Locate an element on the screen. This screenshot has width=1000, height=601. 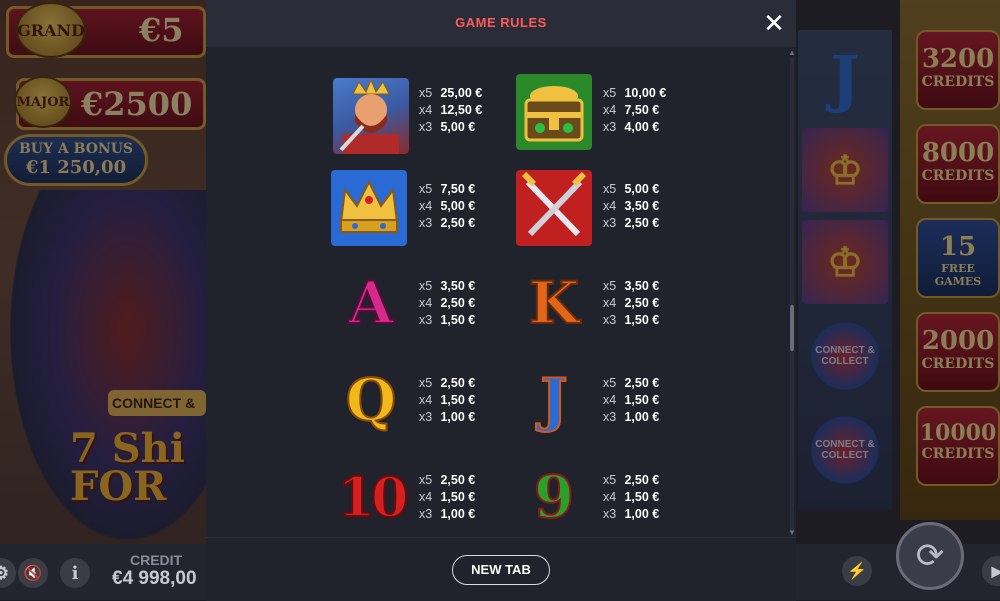
close-button: ✕ is located at coordinates (774, 24).